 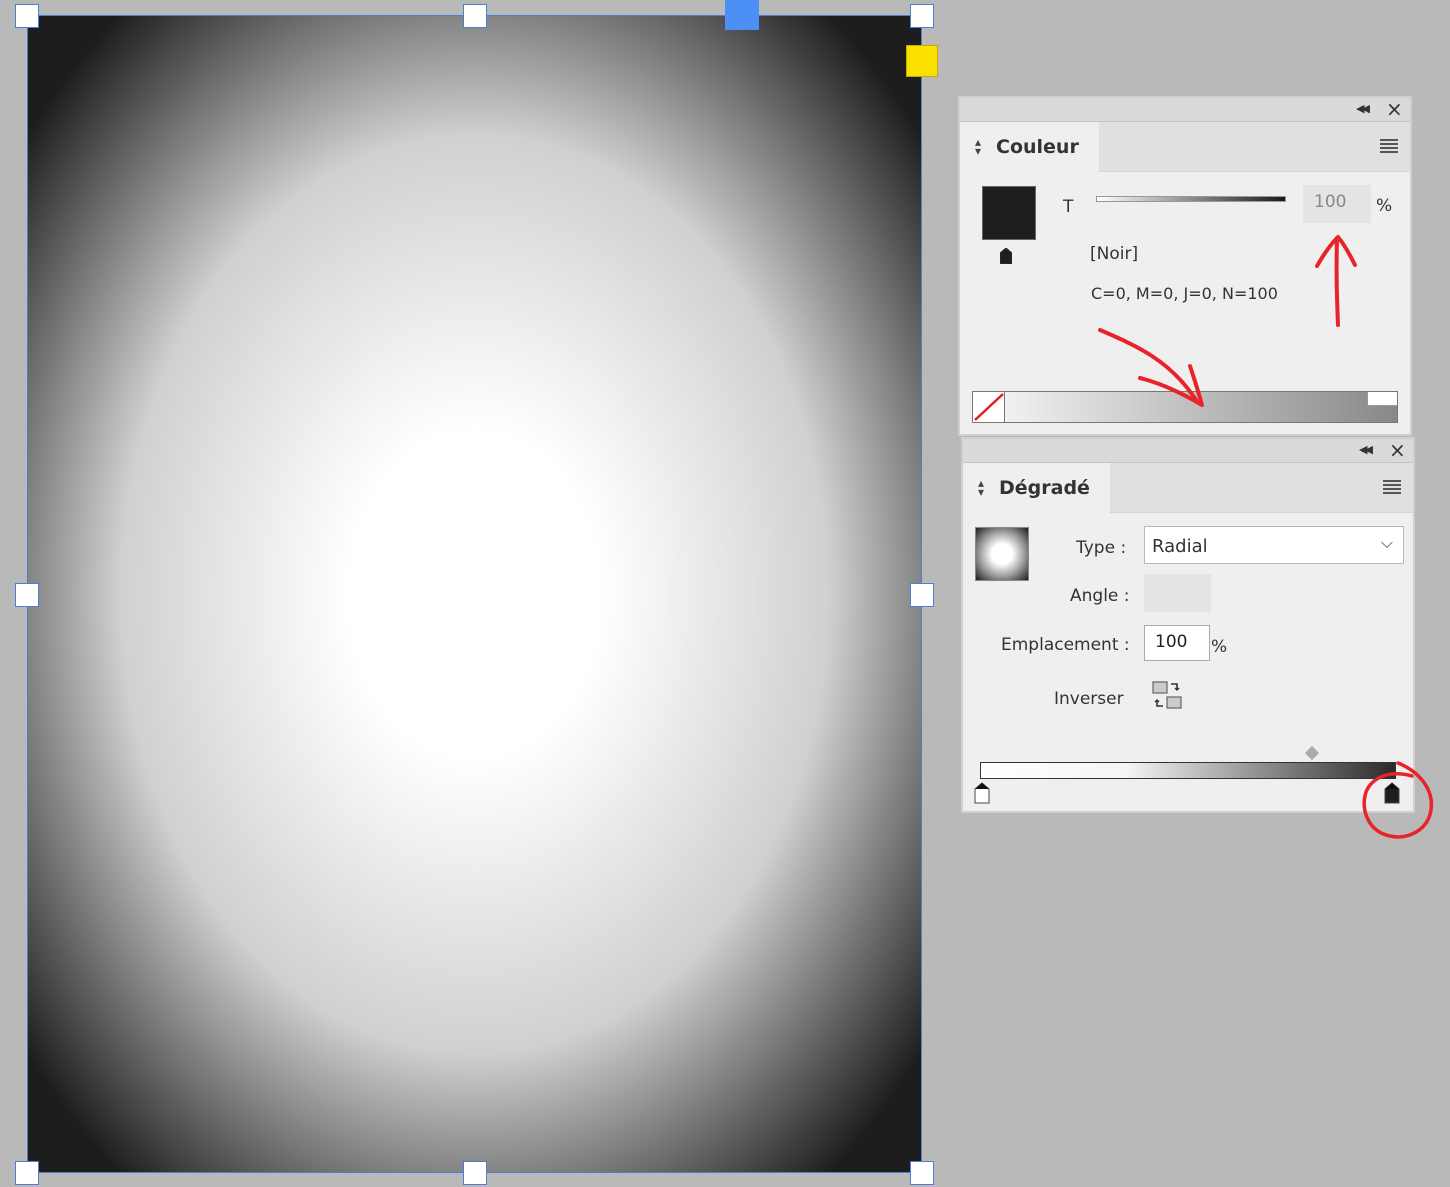 I want to click on tint-slider, so click(x=1191, y=199).